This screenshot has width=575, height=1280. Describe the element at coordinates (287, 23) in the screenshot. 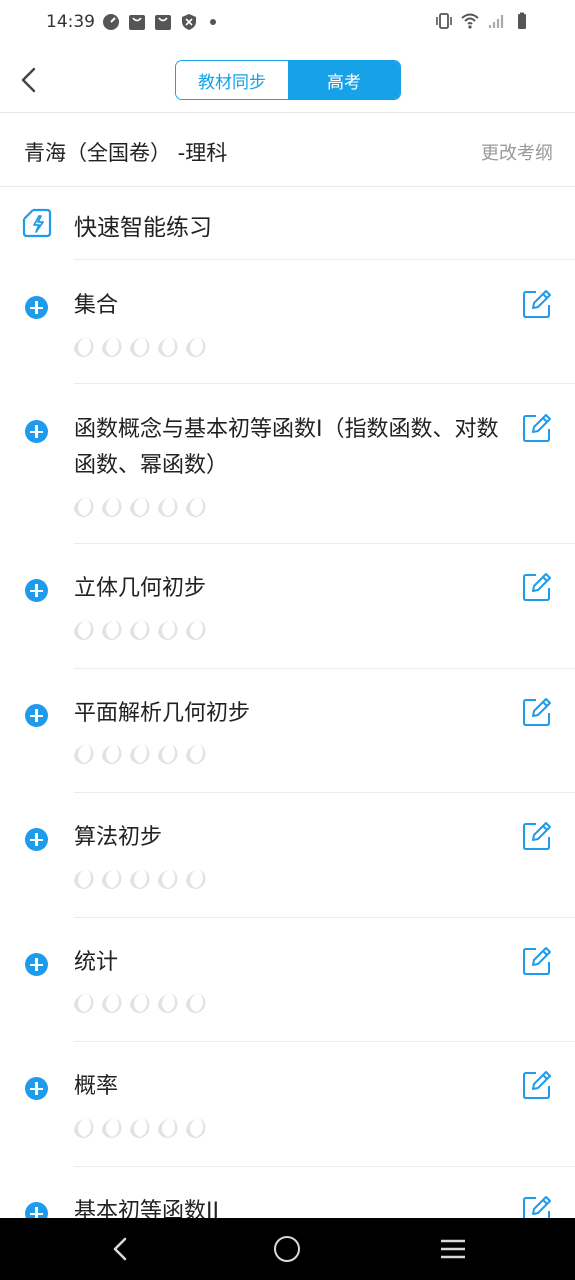

I see `status-bar: 14:39` at that location.